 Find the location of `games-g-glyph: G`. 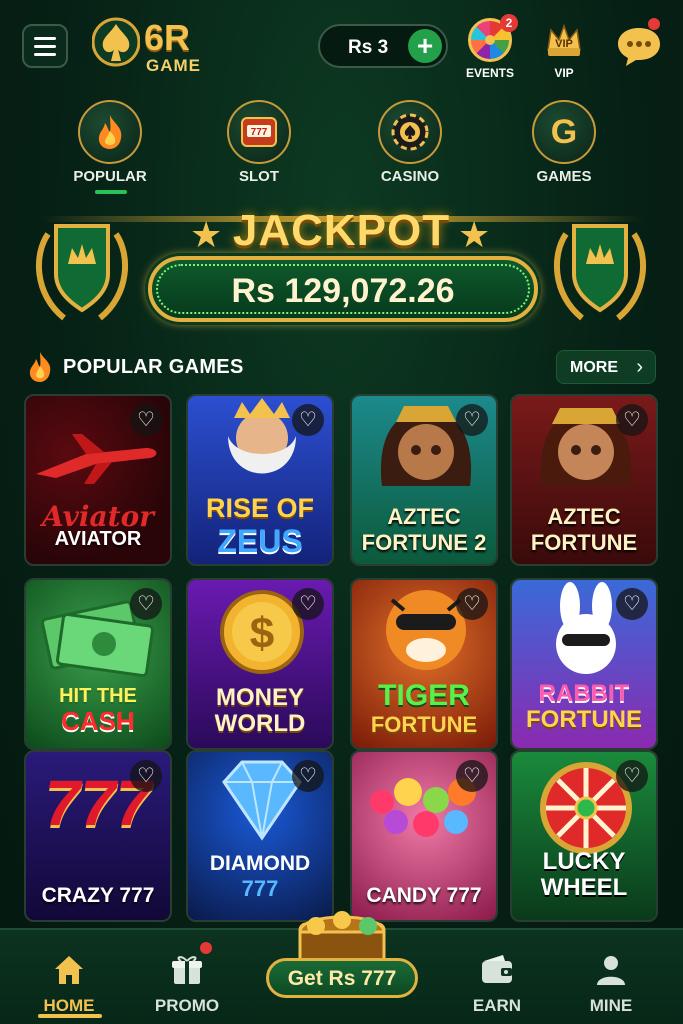

games-g-glyph: G is located at coordinates (564, 131).